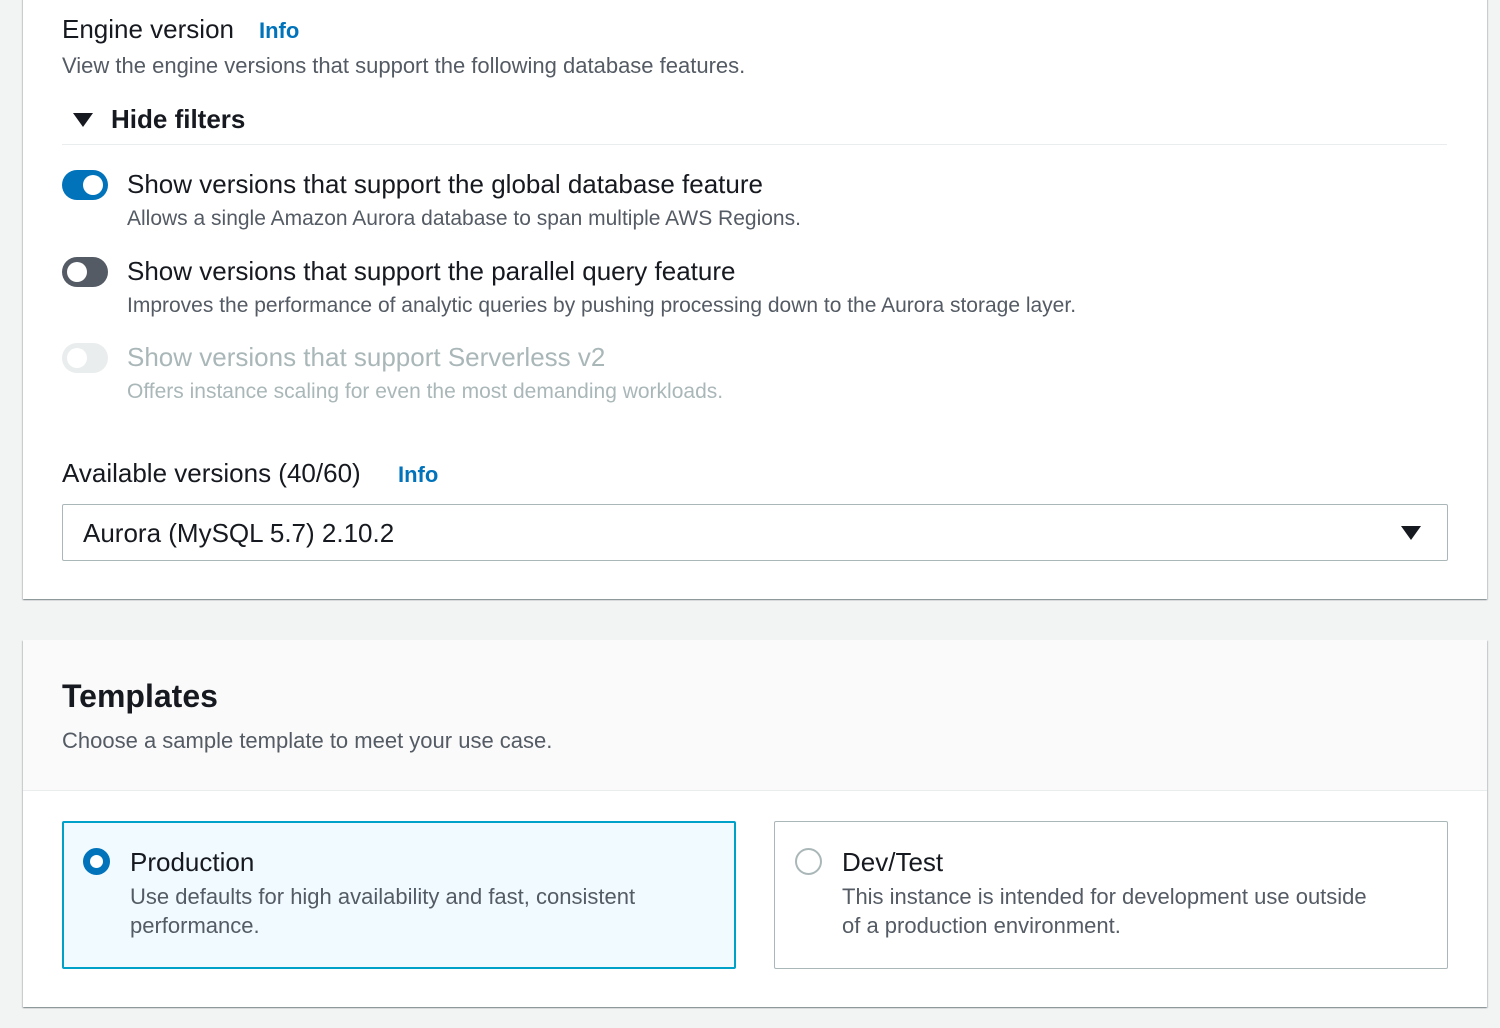  I want to click on engine-version-select-value: Aurora (MySQL 5.7) 2.10.2, so click(239, 533).